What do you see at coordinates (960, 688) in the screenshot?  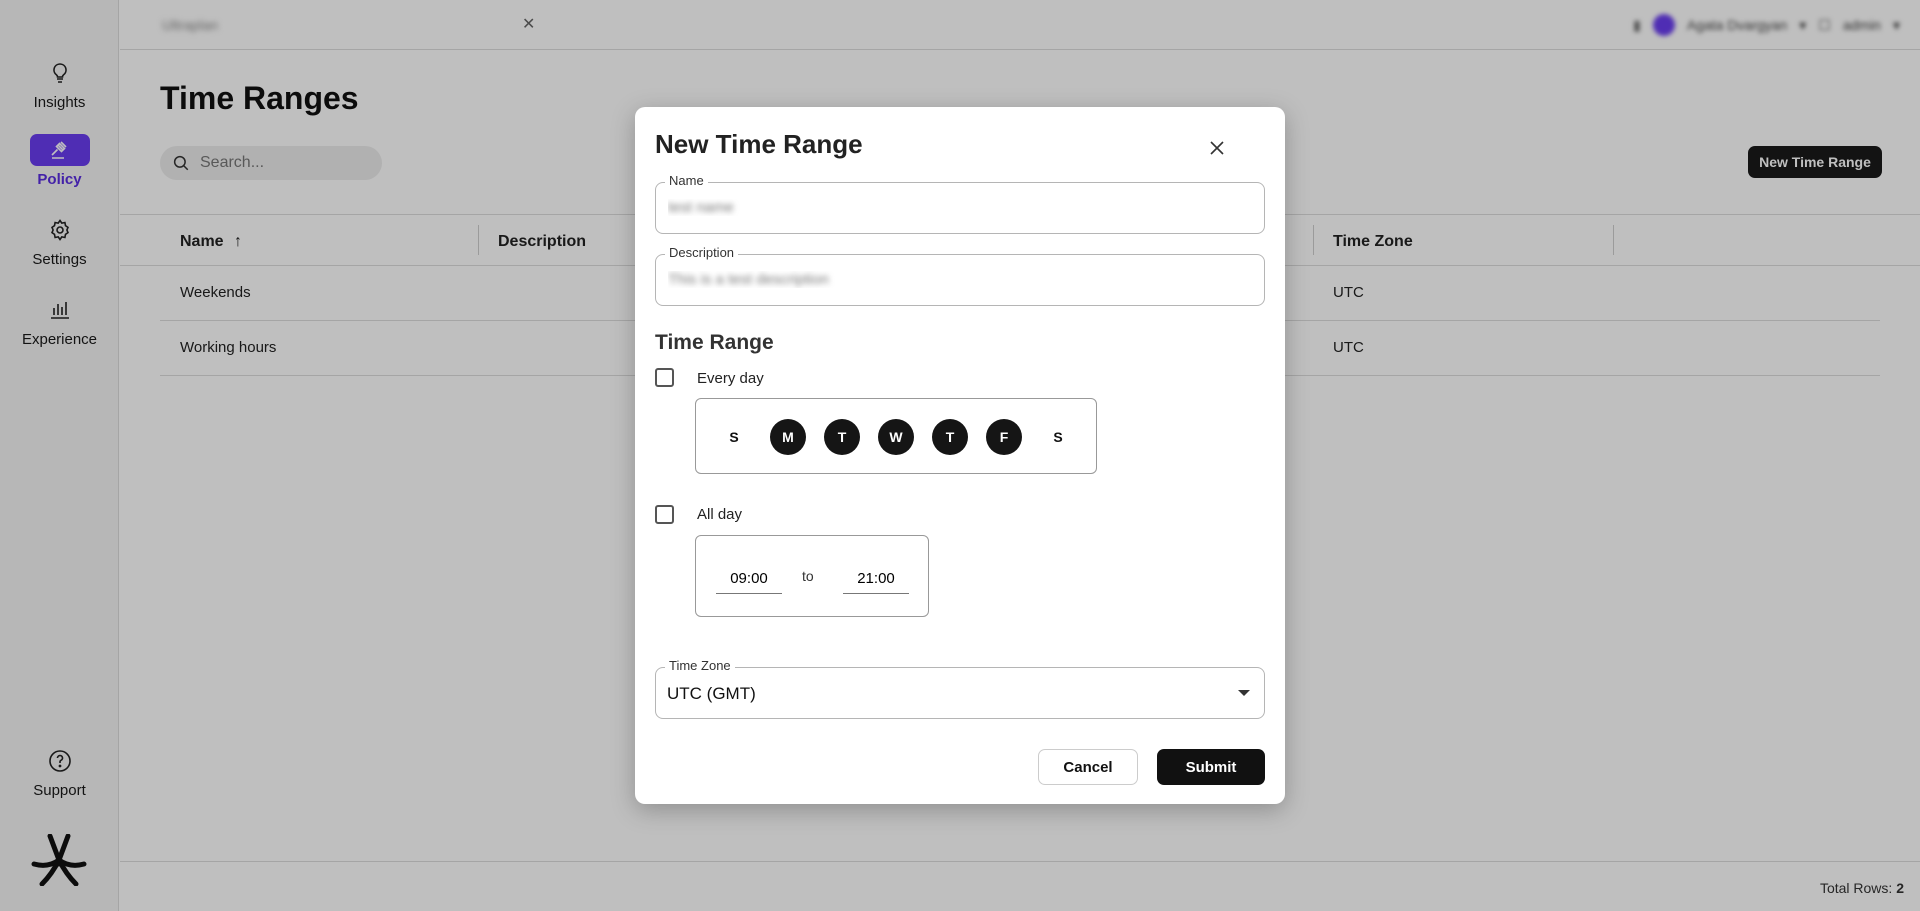 I see `time-zone-select: Time Zone UTC (GMT)` at bounding box center [960, 688].